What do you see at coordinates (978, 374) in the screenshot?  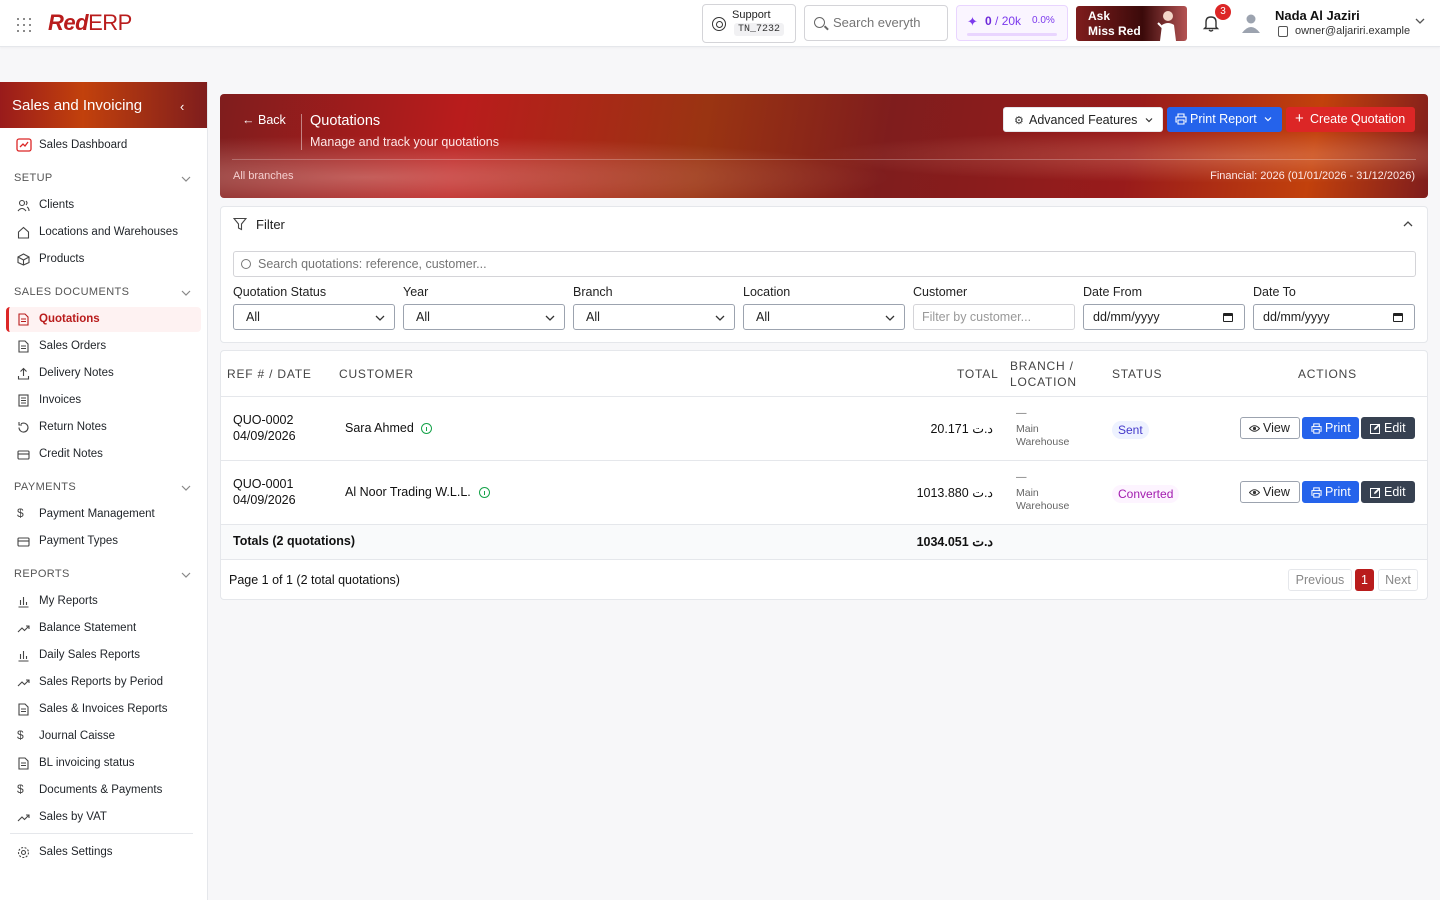 I see `column-header-total: TOTAL` at bounding box center [978, 374].